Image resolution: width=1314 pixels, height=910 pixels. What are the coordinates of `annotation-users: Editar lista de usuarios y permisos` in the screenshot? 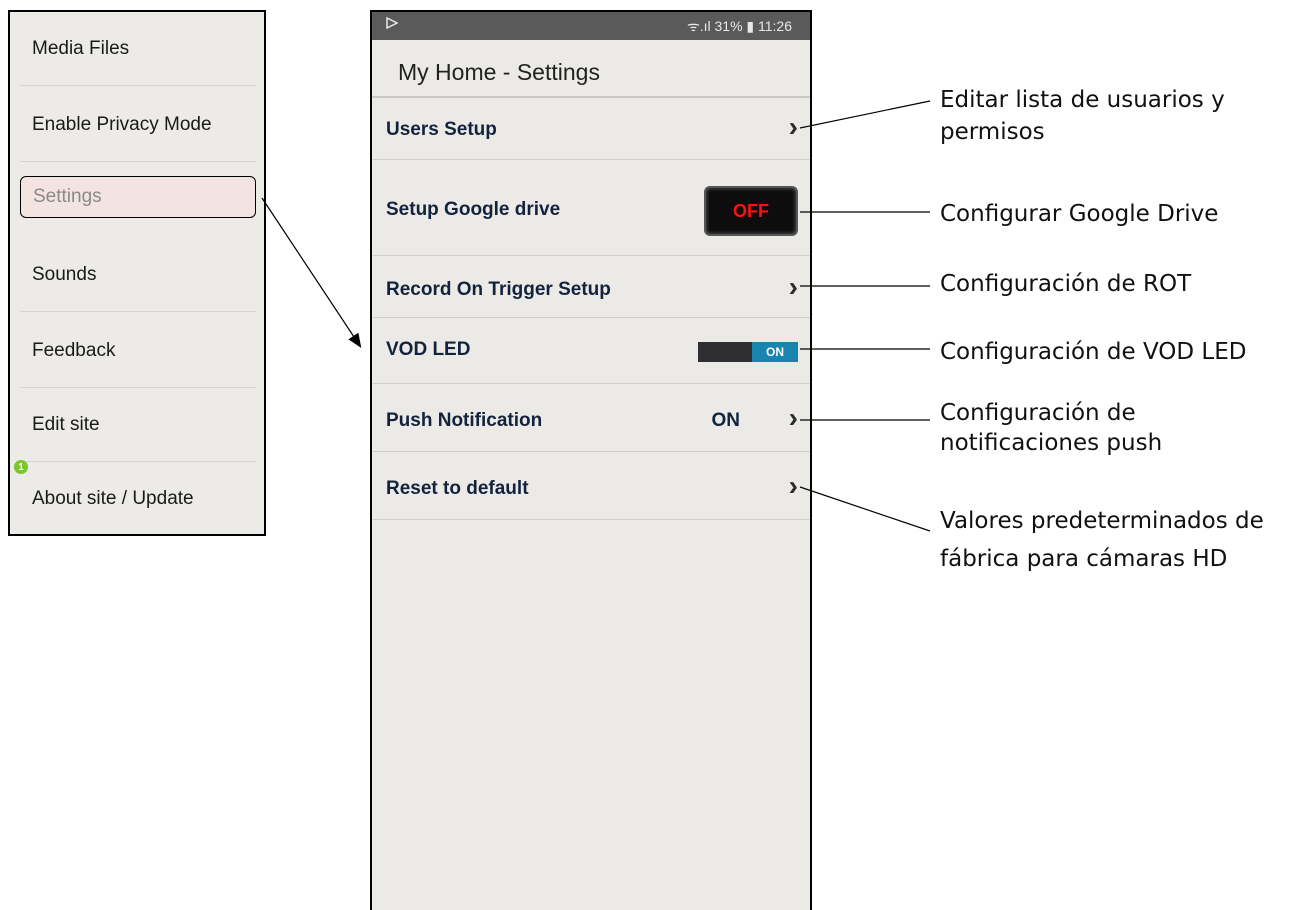 It's located at (1082, 116).